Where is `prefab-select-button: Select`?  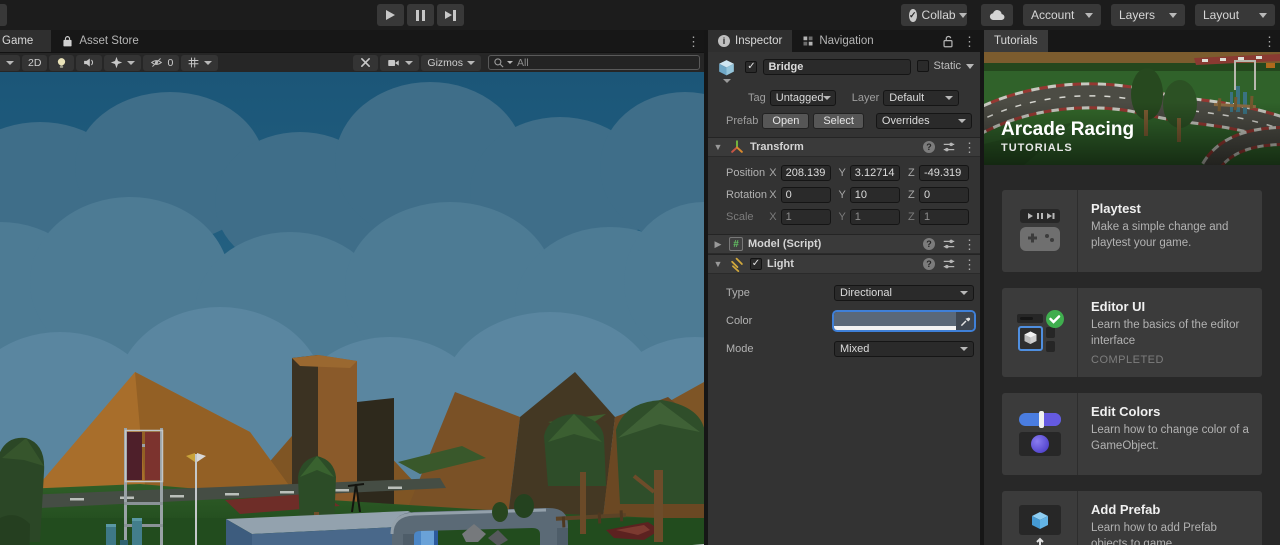
prefab-select-button: Select is located at coordinates (838, 121).